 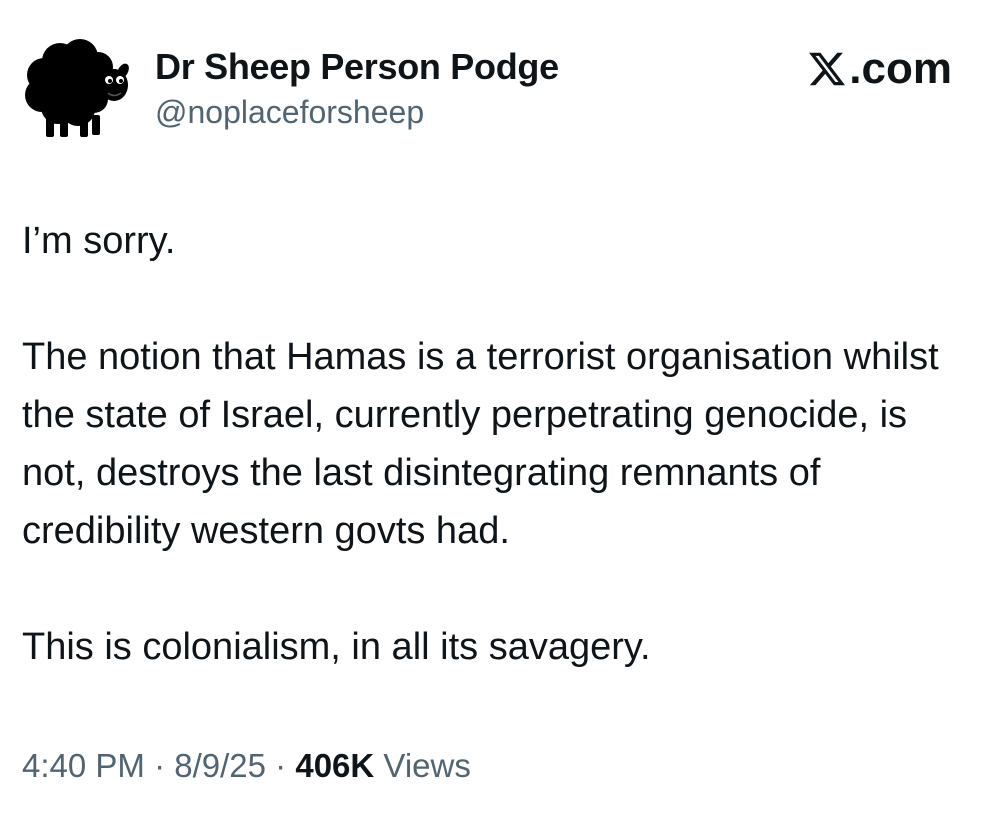 I want to click on tweet-meta: 4:40 PM · 8/9/25 · 406K Views, so click(x=246, y=766).